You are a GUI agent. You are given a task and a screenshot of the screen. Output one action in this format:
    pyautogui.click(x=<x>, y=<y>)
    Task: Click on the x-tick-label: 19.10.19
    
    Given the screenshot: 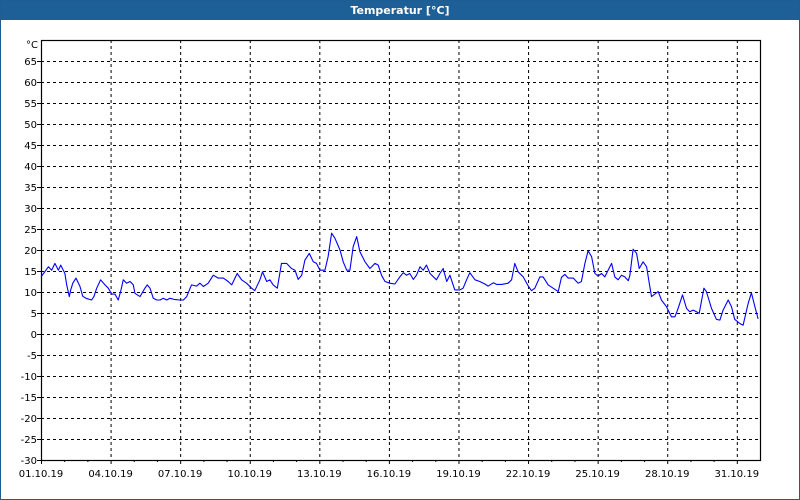 What is the action you would take?
    pyautogui.click(x=458, y=474)
    